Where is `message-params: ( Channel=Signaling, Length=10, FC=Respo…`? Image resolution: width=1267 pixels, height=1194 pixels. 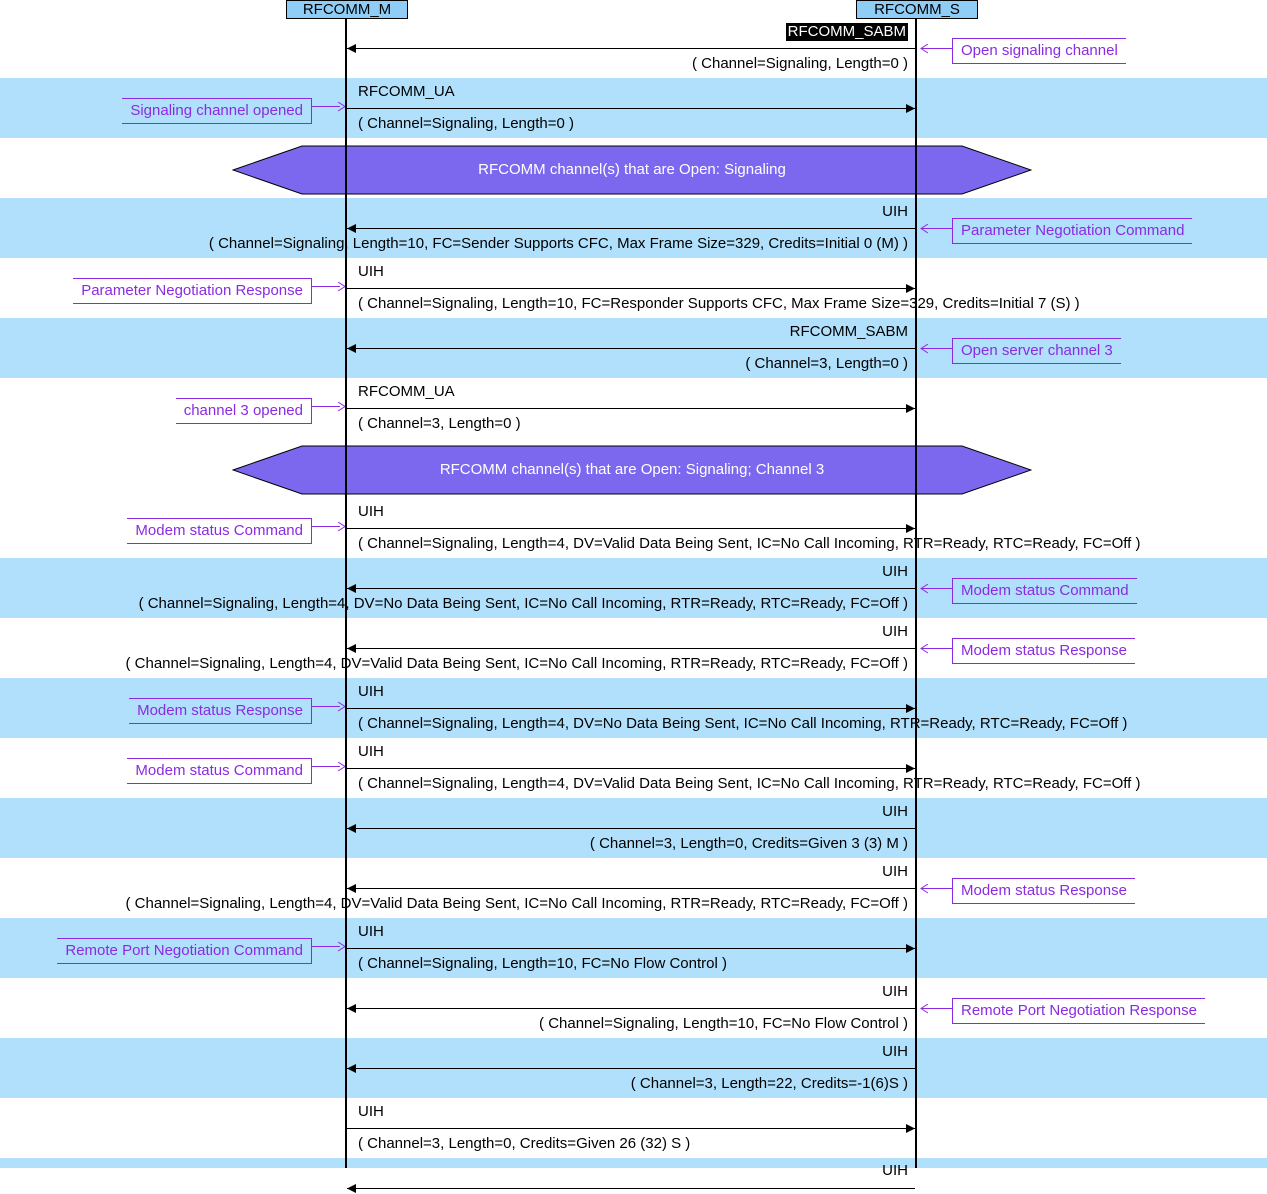 message-params: ( Channel=Signaling, Length=10, FC=Respo… is located at coordinates (719, 303).